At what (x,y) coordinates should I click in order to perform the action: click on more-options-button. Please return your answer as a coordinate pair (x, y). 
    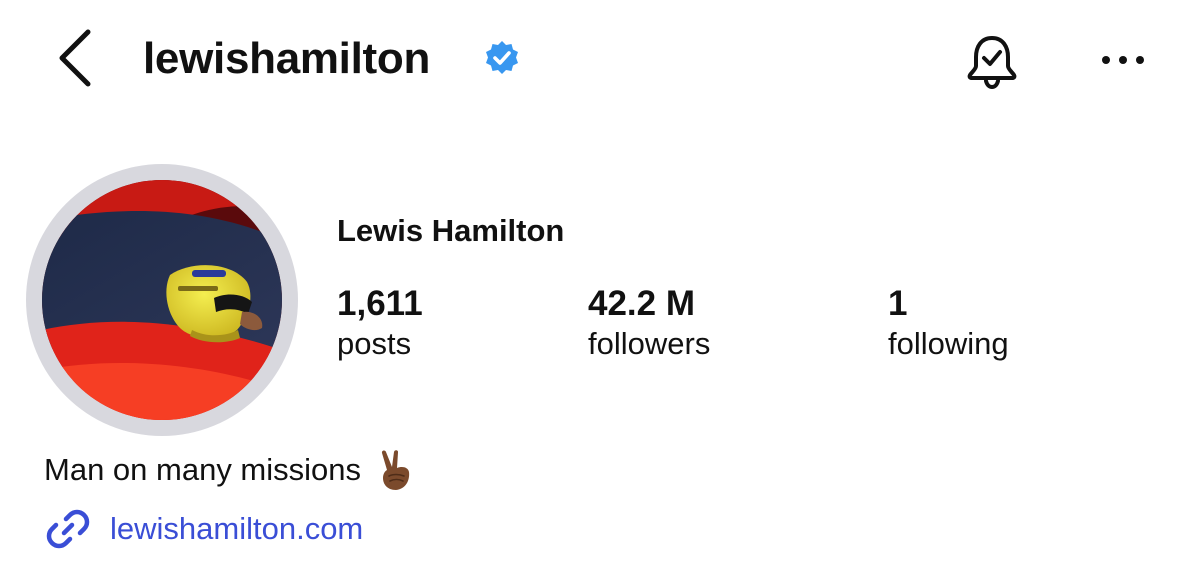
    Looking at the image, I should click on (1123, 60).